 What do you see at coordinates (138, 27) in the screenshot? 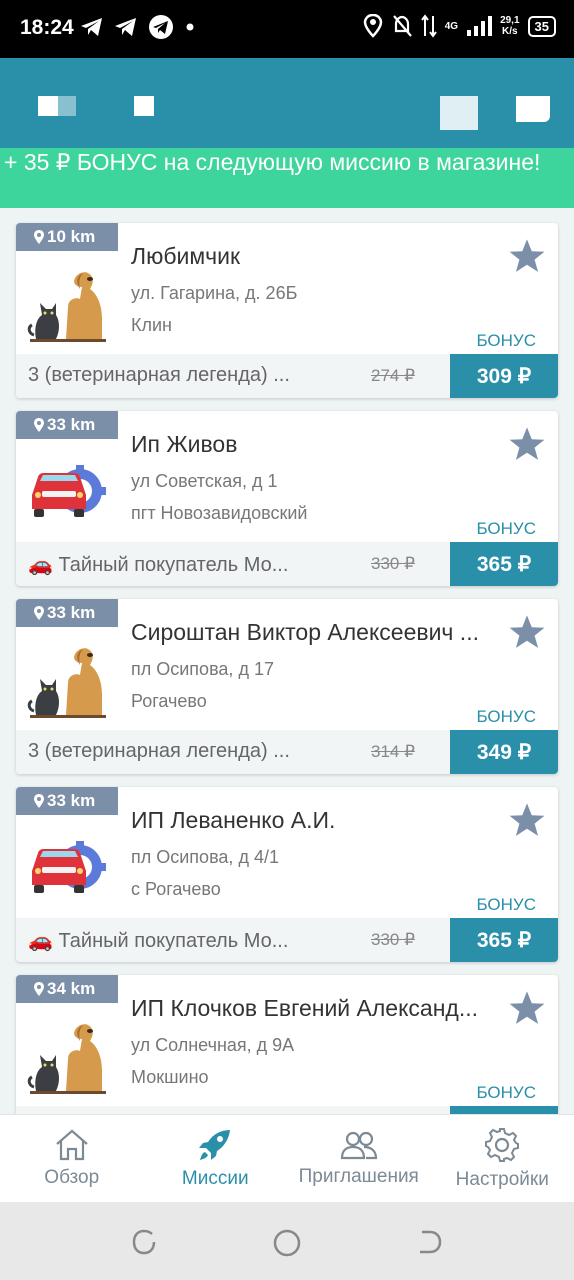
I see `notification-icons` at bounding box center [138, 27].